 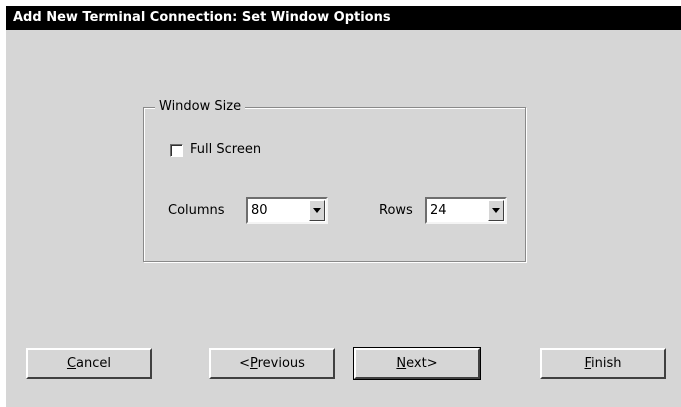 What do you see at coordinates (287, 210) in the screenshot?
I see `columns-combobox: 80` at bounding box center [287, 210].